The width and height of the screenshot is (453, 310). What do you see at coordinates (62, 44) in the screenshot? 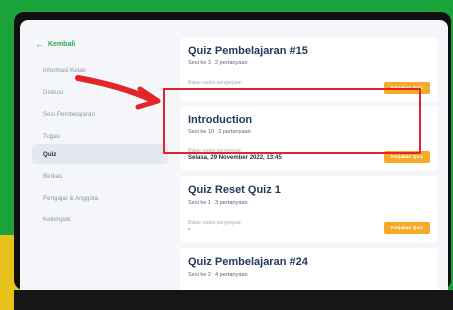
I see `back-label: Kembali` at bounding box center [62, 44].